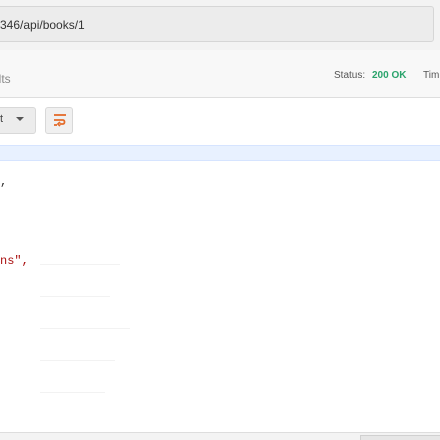 The image size is (440, 440). What do you see at coordinates (431, 75) in the screenshot?
I see `time-label: Tim` at bounding box center [431, 75].